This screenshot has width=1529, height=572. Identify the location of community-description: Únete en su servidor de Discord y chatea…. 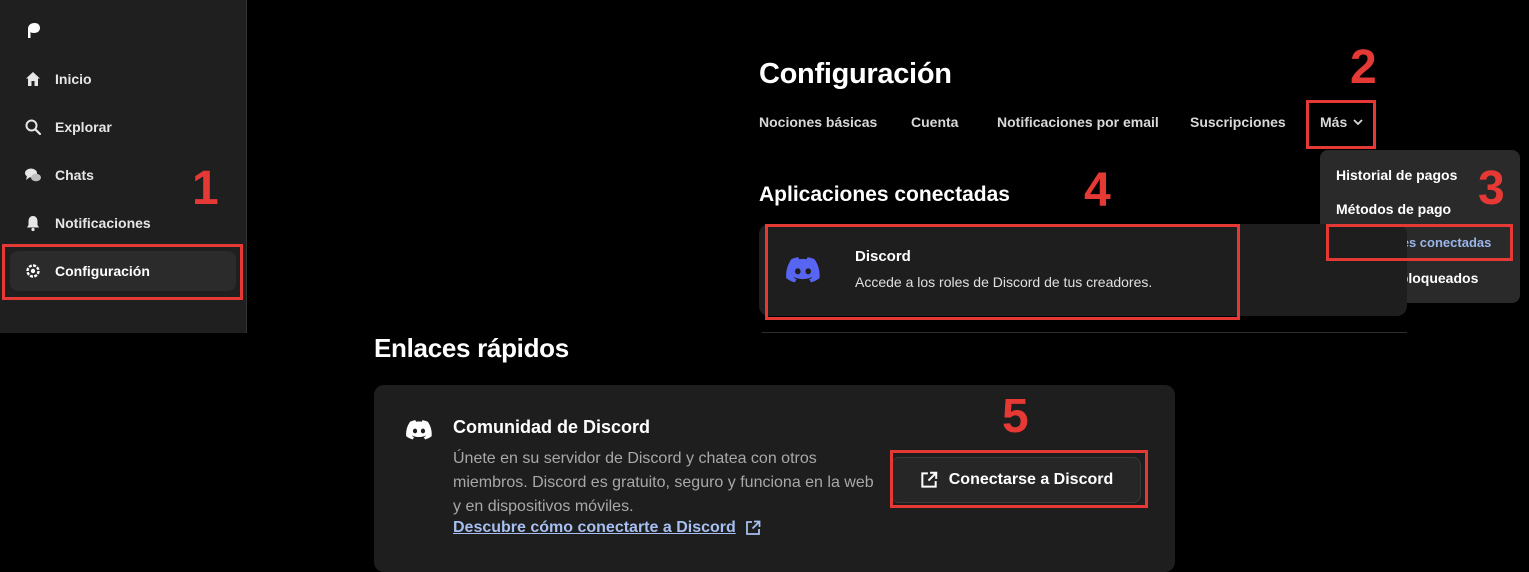
(663, 482).